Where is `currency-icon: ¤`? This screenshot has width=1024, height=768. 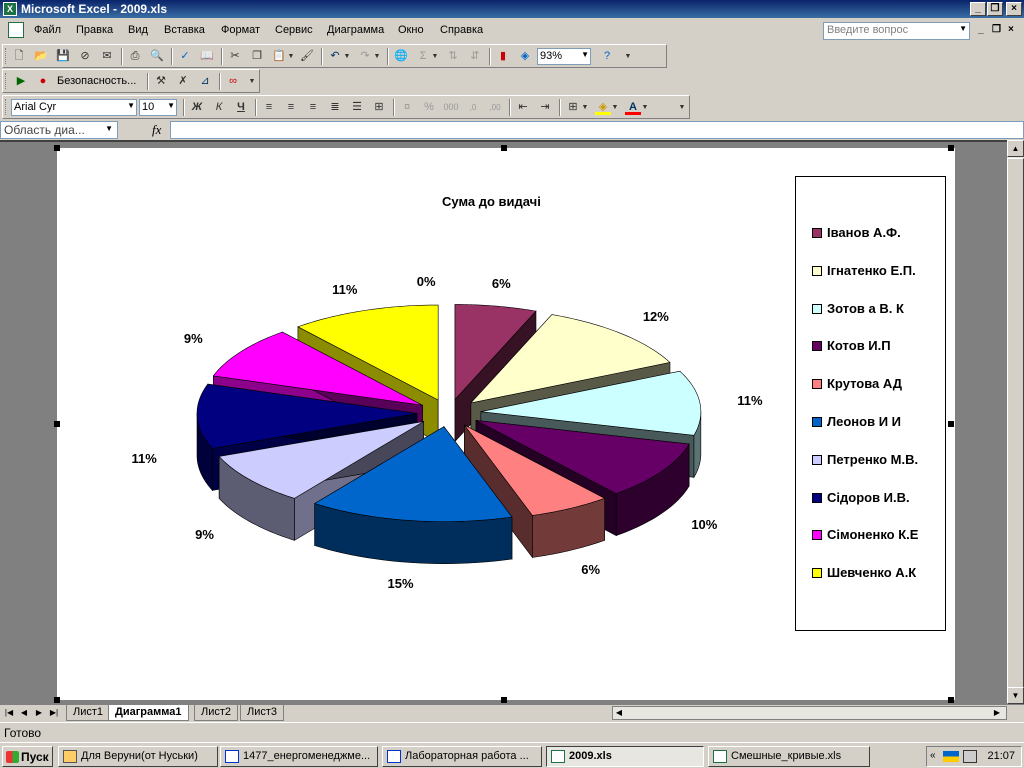 currency-icon: ¤ is located at coordinates (407, 107).